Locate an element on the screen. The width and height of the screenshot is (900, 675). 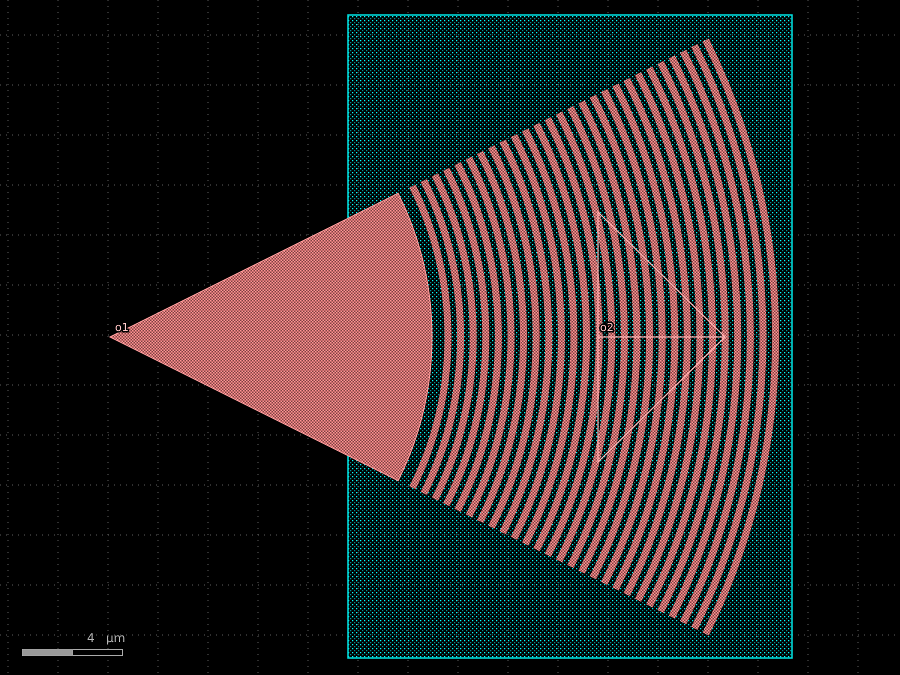
scale-unit: μm is located at coordinates (116, 638).